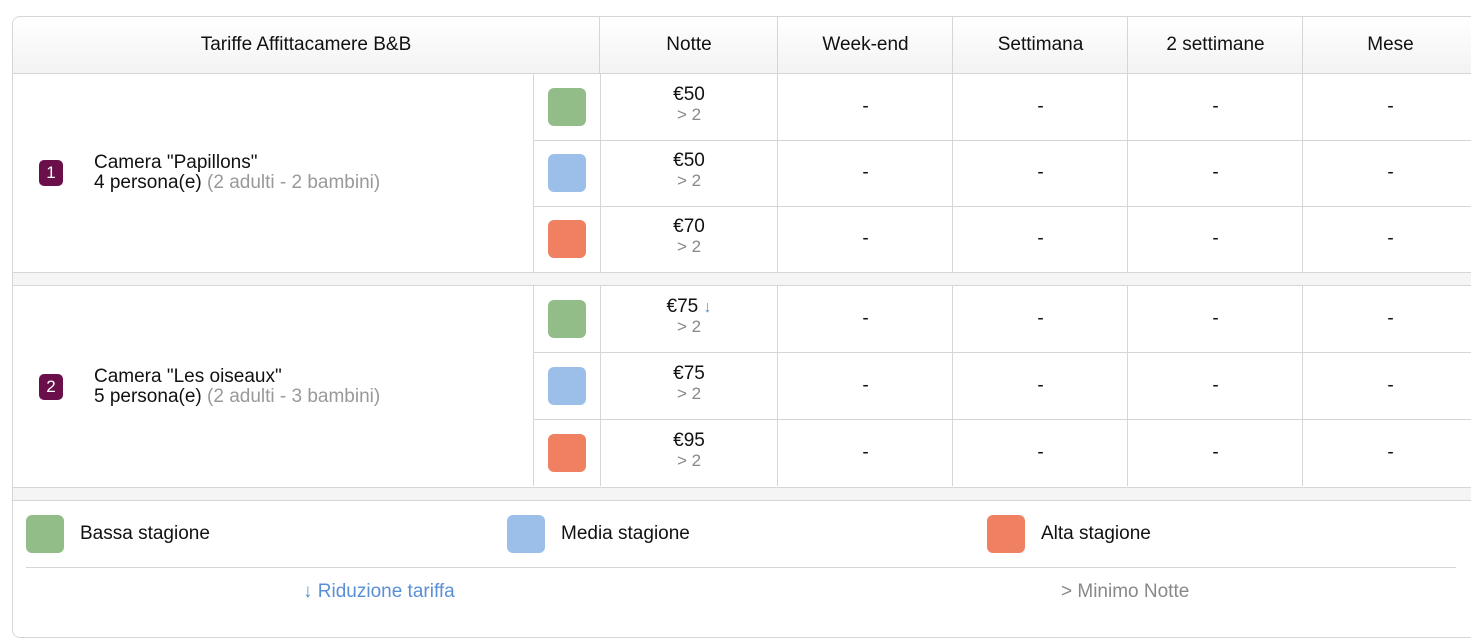 This screenshot has height=638, width=1471. I want to click on room-name: Camera "Papillons", so click(176, 162).